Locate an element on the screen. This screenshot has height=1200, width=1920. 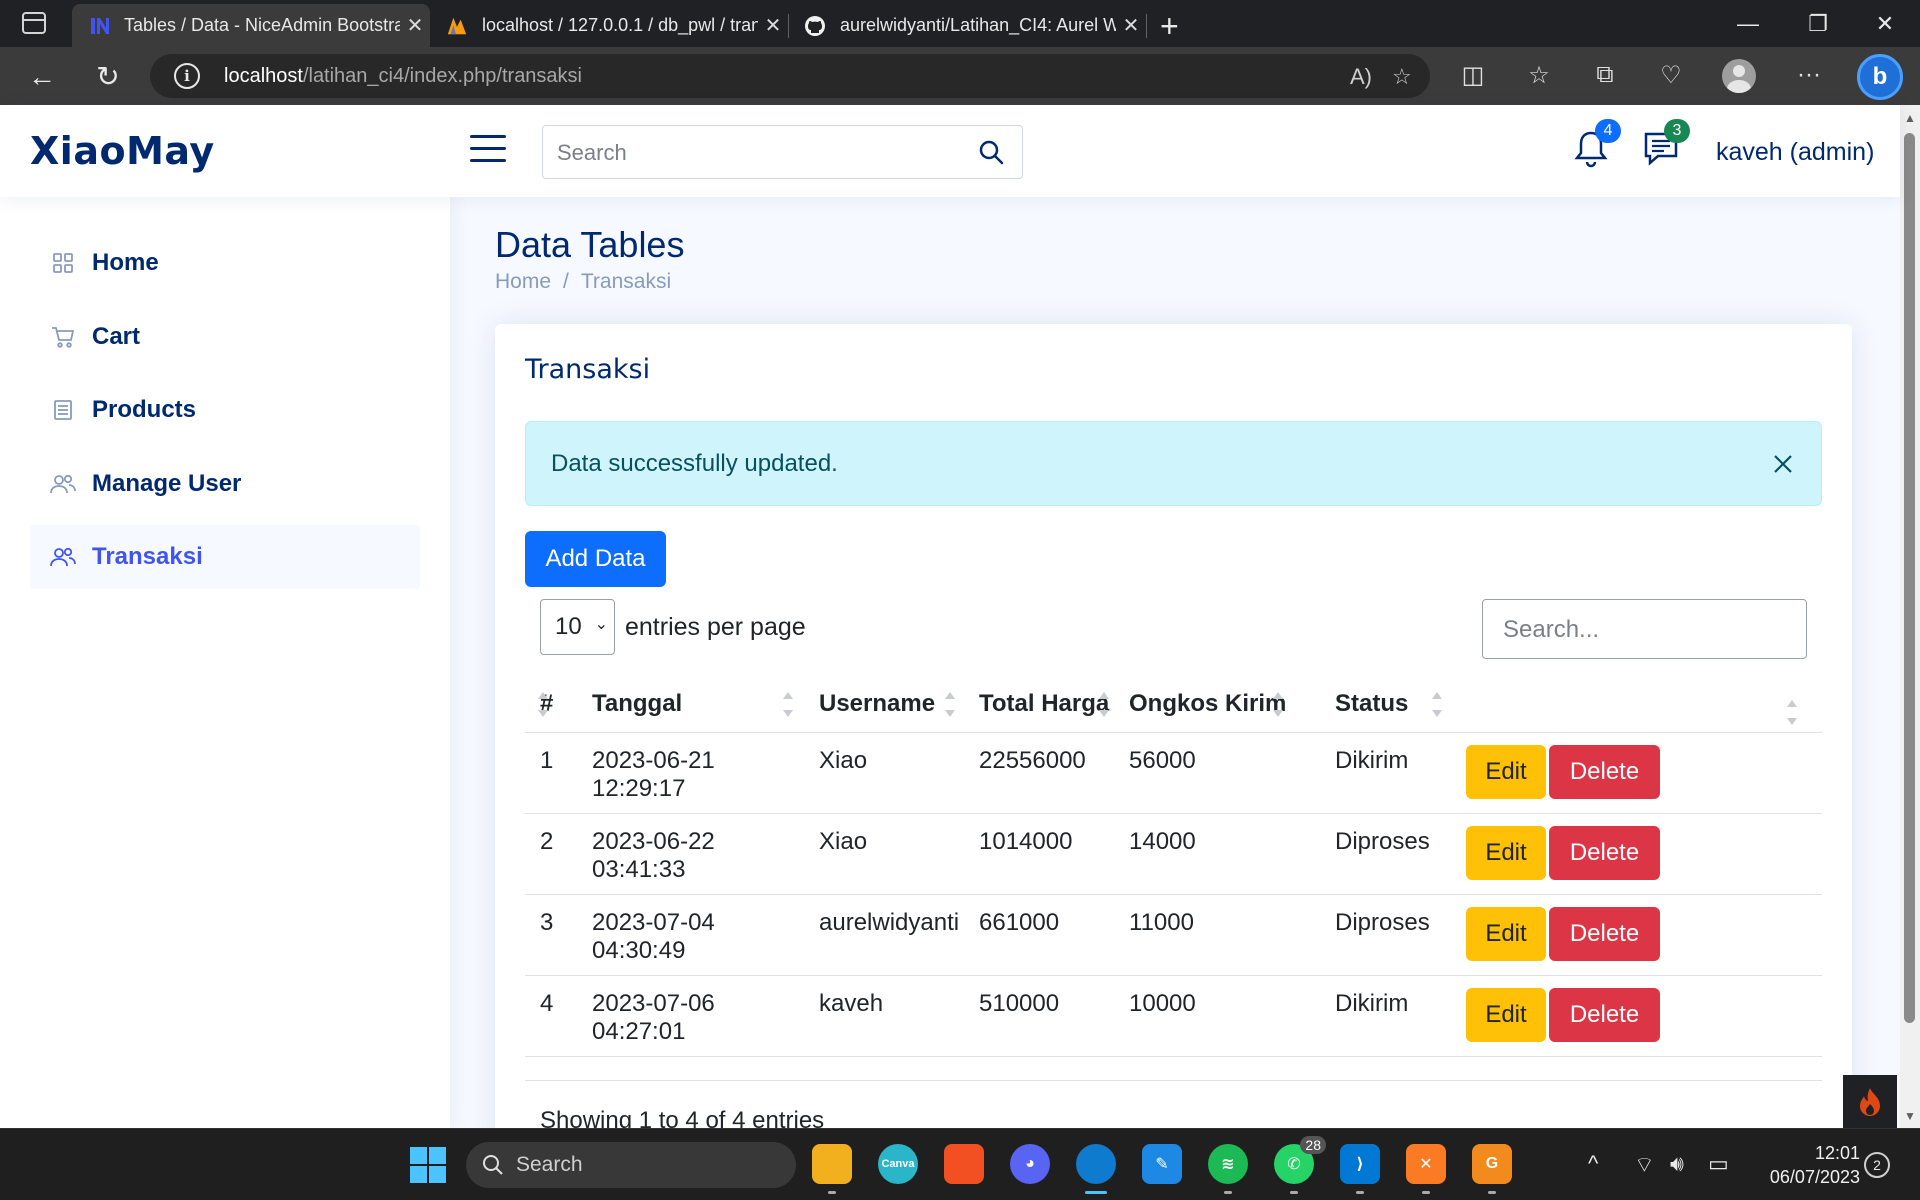
volume-icon: 🔊︎ is located at coordinates (1677, 1164).